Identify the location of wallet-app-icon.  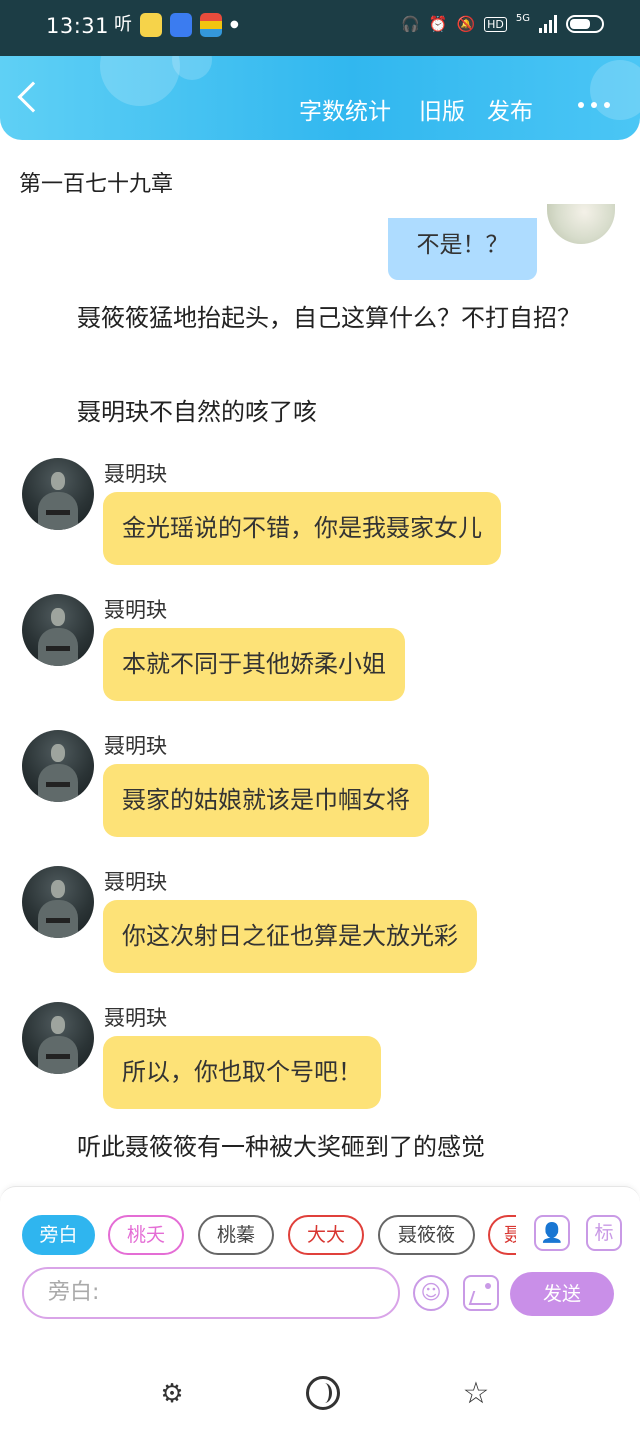
(211, 25).